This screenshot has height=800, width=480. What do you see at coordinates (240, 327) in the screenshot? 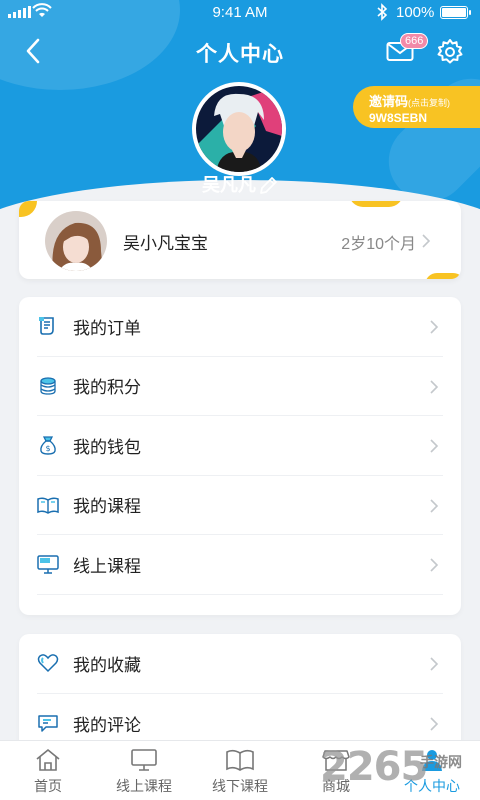
I see `menu-item-orders: 我的订单` at bounding box center [240, 327].